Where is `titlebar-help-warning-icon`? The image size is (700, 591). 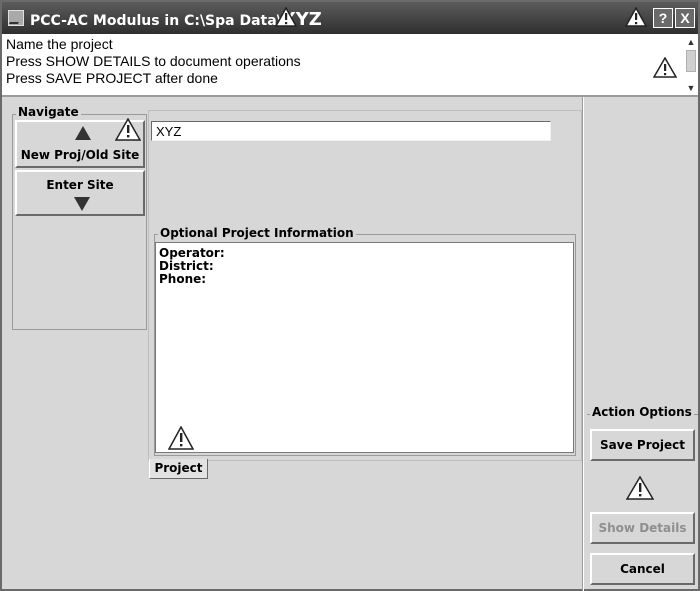 titlebar-help-warning-icon is located at coordinates (636, 17).